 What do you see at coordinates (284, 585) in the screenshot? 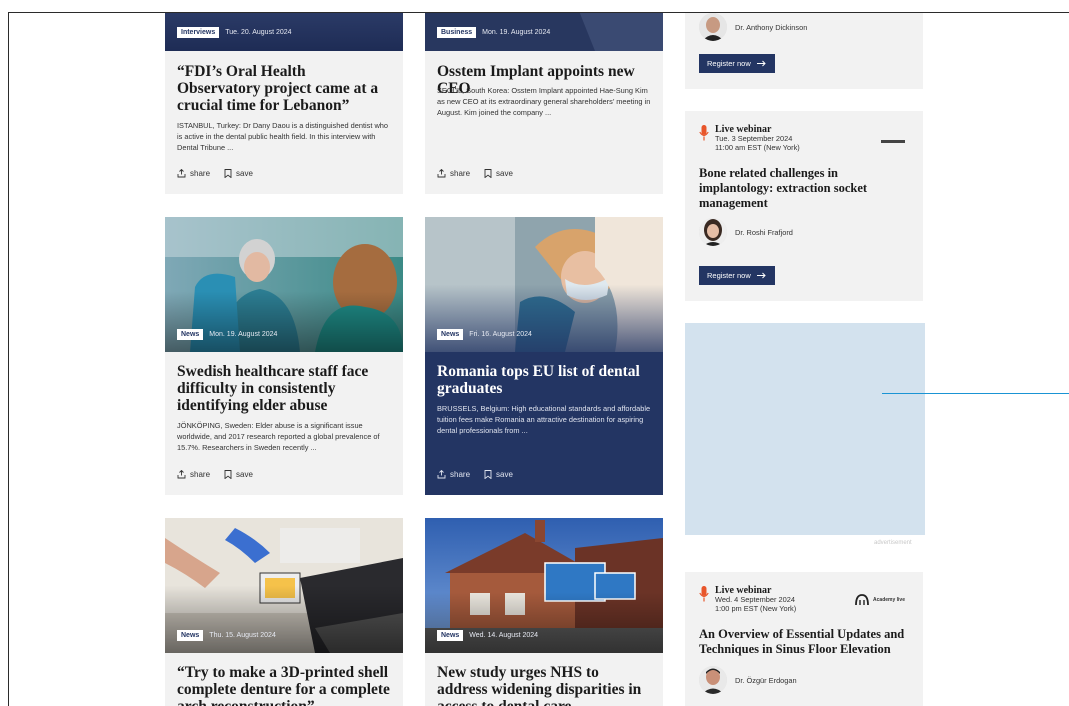
I see `article-image: News Thu. 15. August 2024` at bounding box center [284, 585].